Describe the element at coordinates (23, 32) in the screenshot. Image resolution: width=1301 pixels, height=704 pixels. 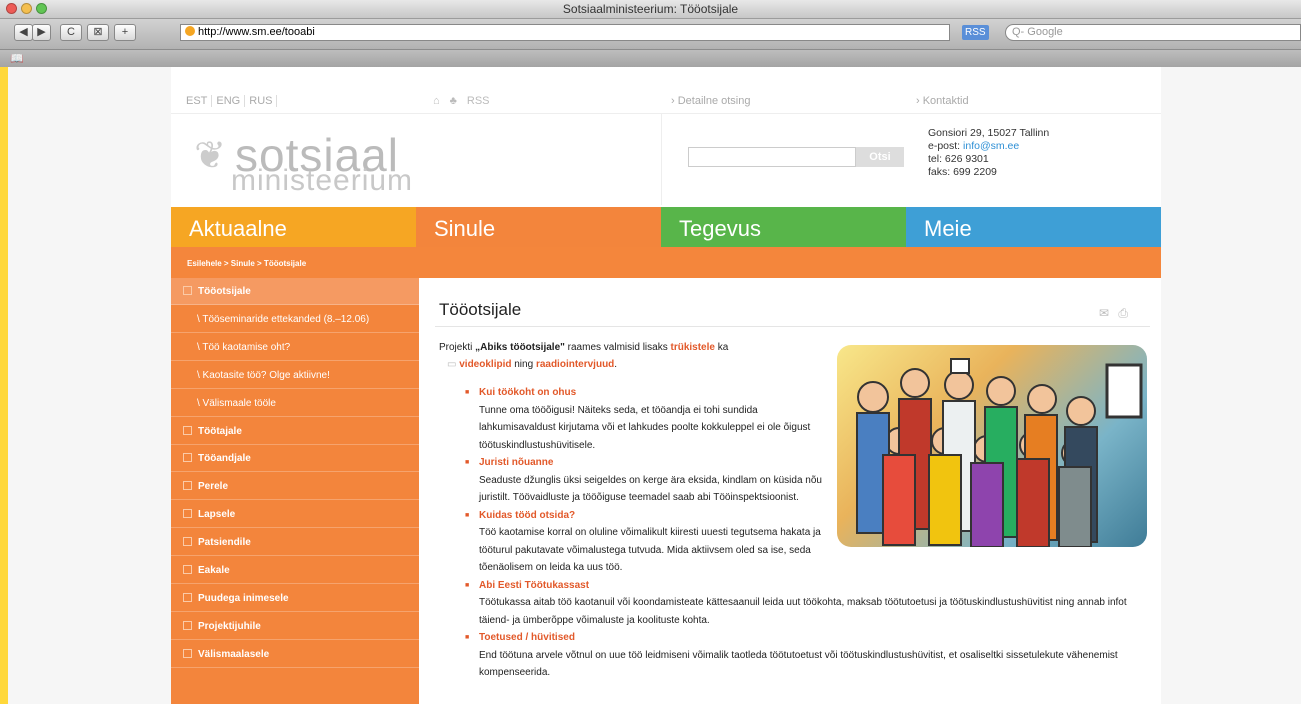
I see `back-button: ◀` at that location.